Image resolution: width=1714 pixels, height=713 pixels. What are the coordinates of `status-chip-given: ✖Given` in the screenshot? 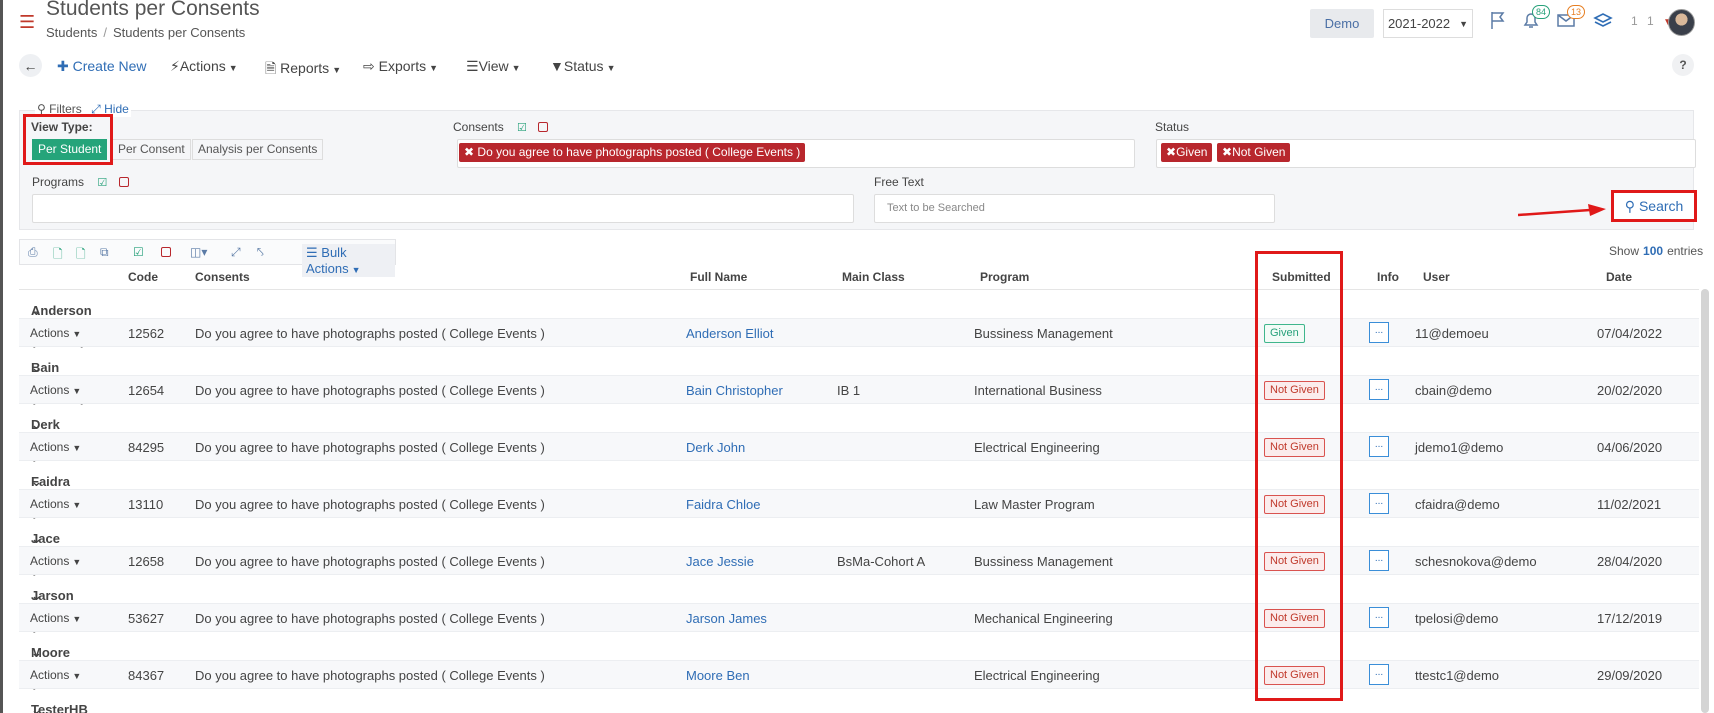 It's located at (1187, 152).